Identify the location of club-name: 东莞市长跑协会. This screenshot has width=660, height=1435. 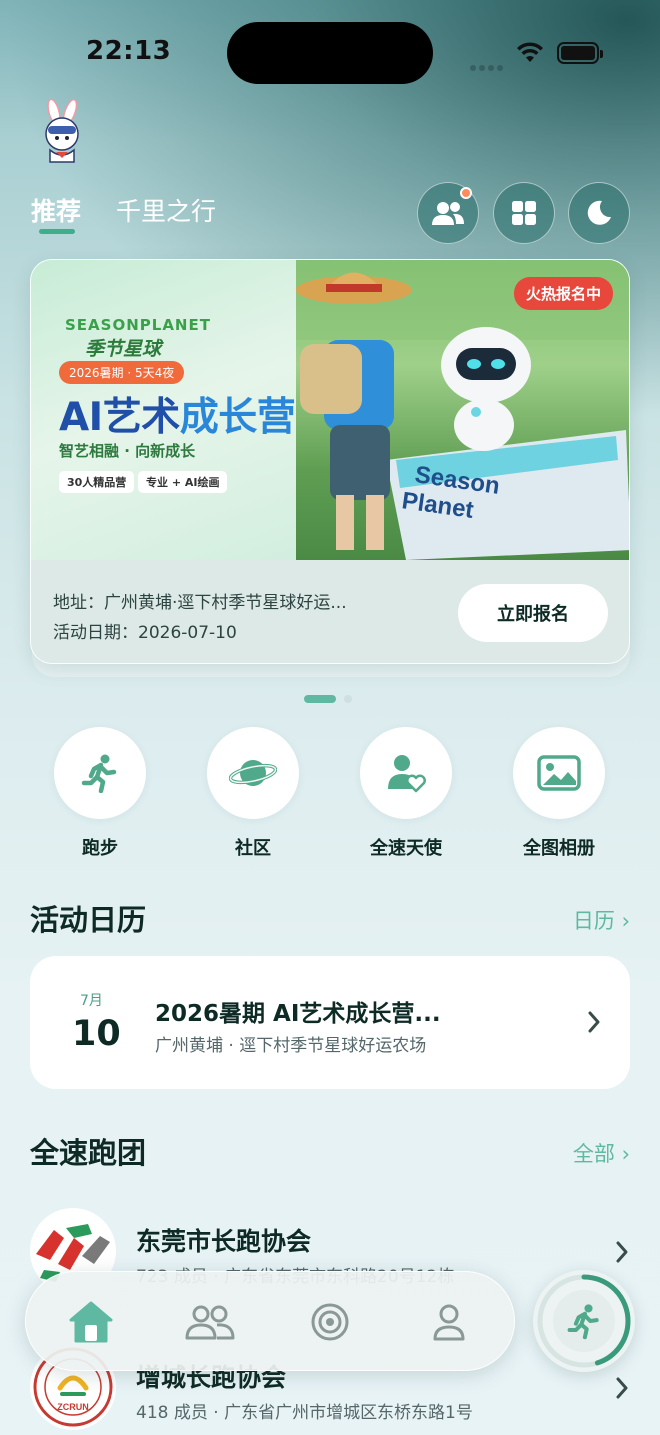
(224, 1241).